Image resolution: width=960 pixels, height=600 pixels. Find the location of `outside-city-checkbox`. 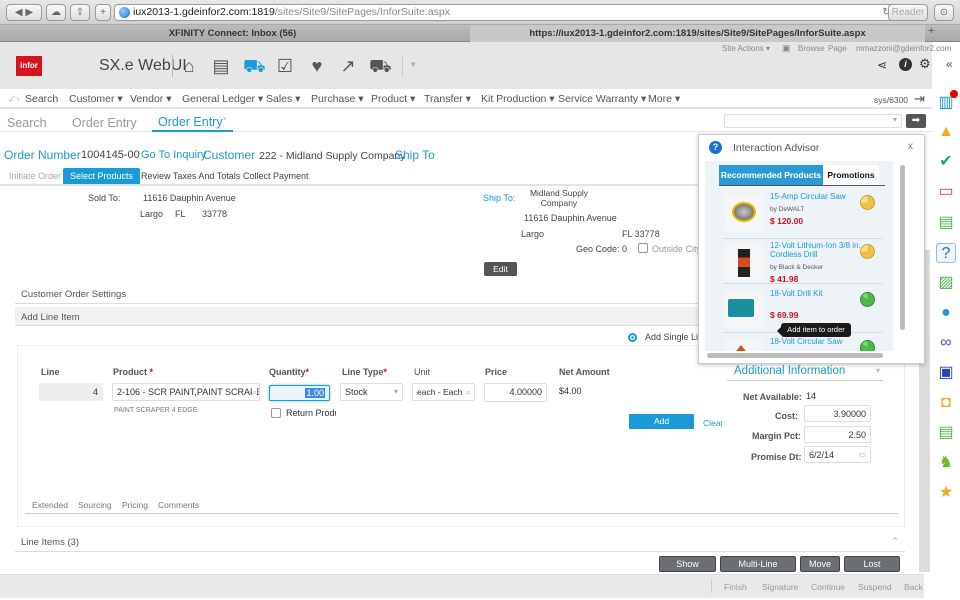

outside-city-checkbox is located at coordinates (643, 248).